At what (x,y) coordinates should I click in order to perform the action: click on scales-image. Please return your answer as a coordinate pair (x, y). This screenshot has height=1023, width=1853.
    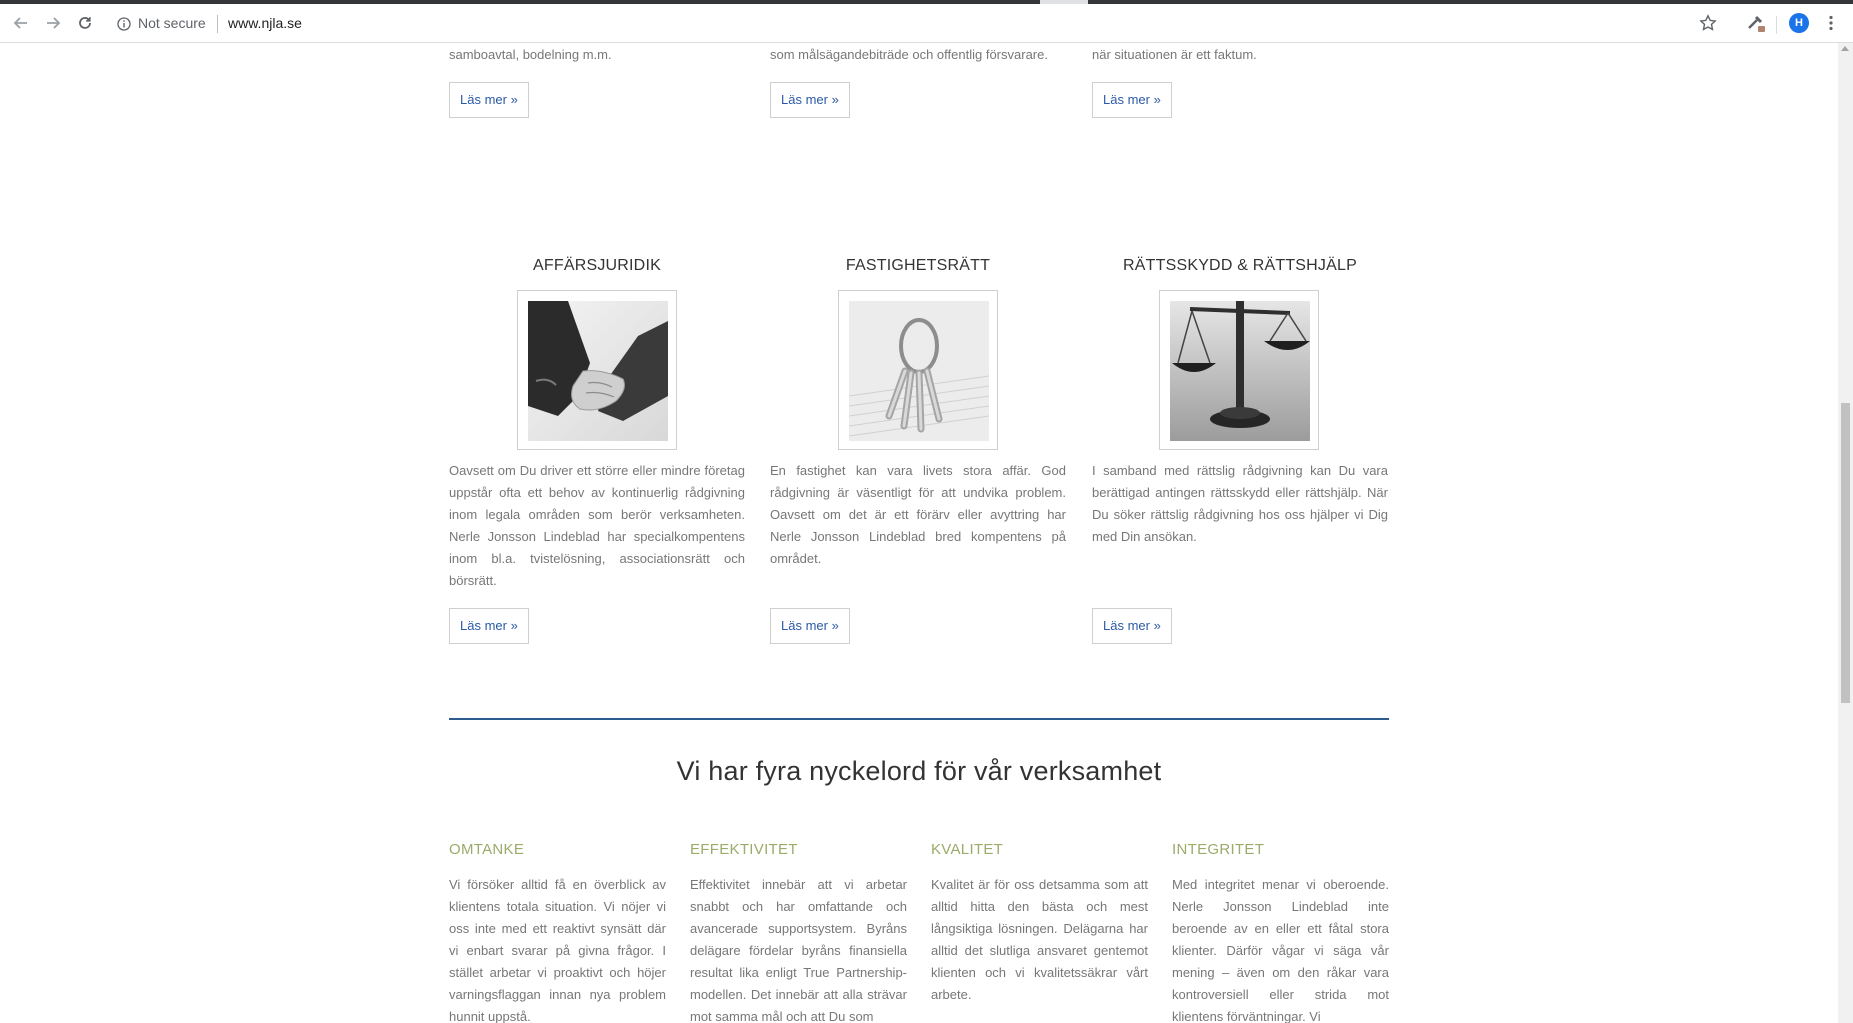
    Looking at the image, I should click on (1240, 371).